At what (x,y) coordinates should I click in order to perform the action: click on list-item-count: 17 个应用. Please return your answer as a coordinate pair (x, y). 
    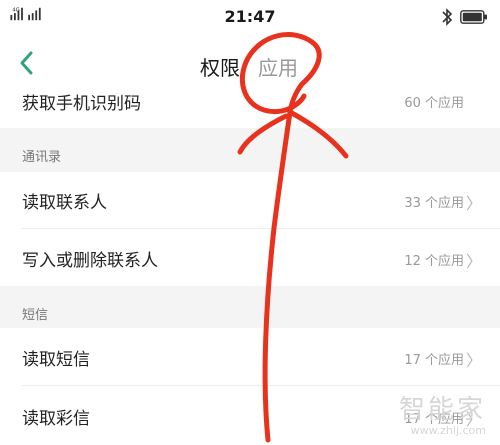
    Looking at the image, I should click on (434, 360).